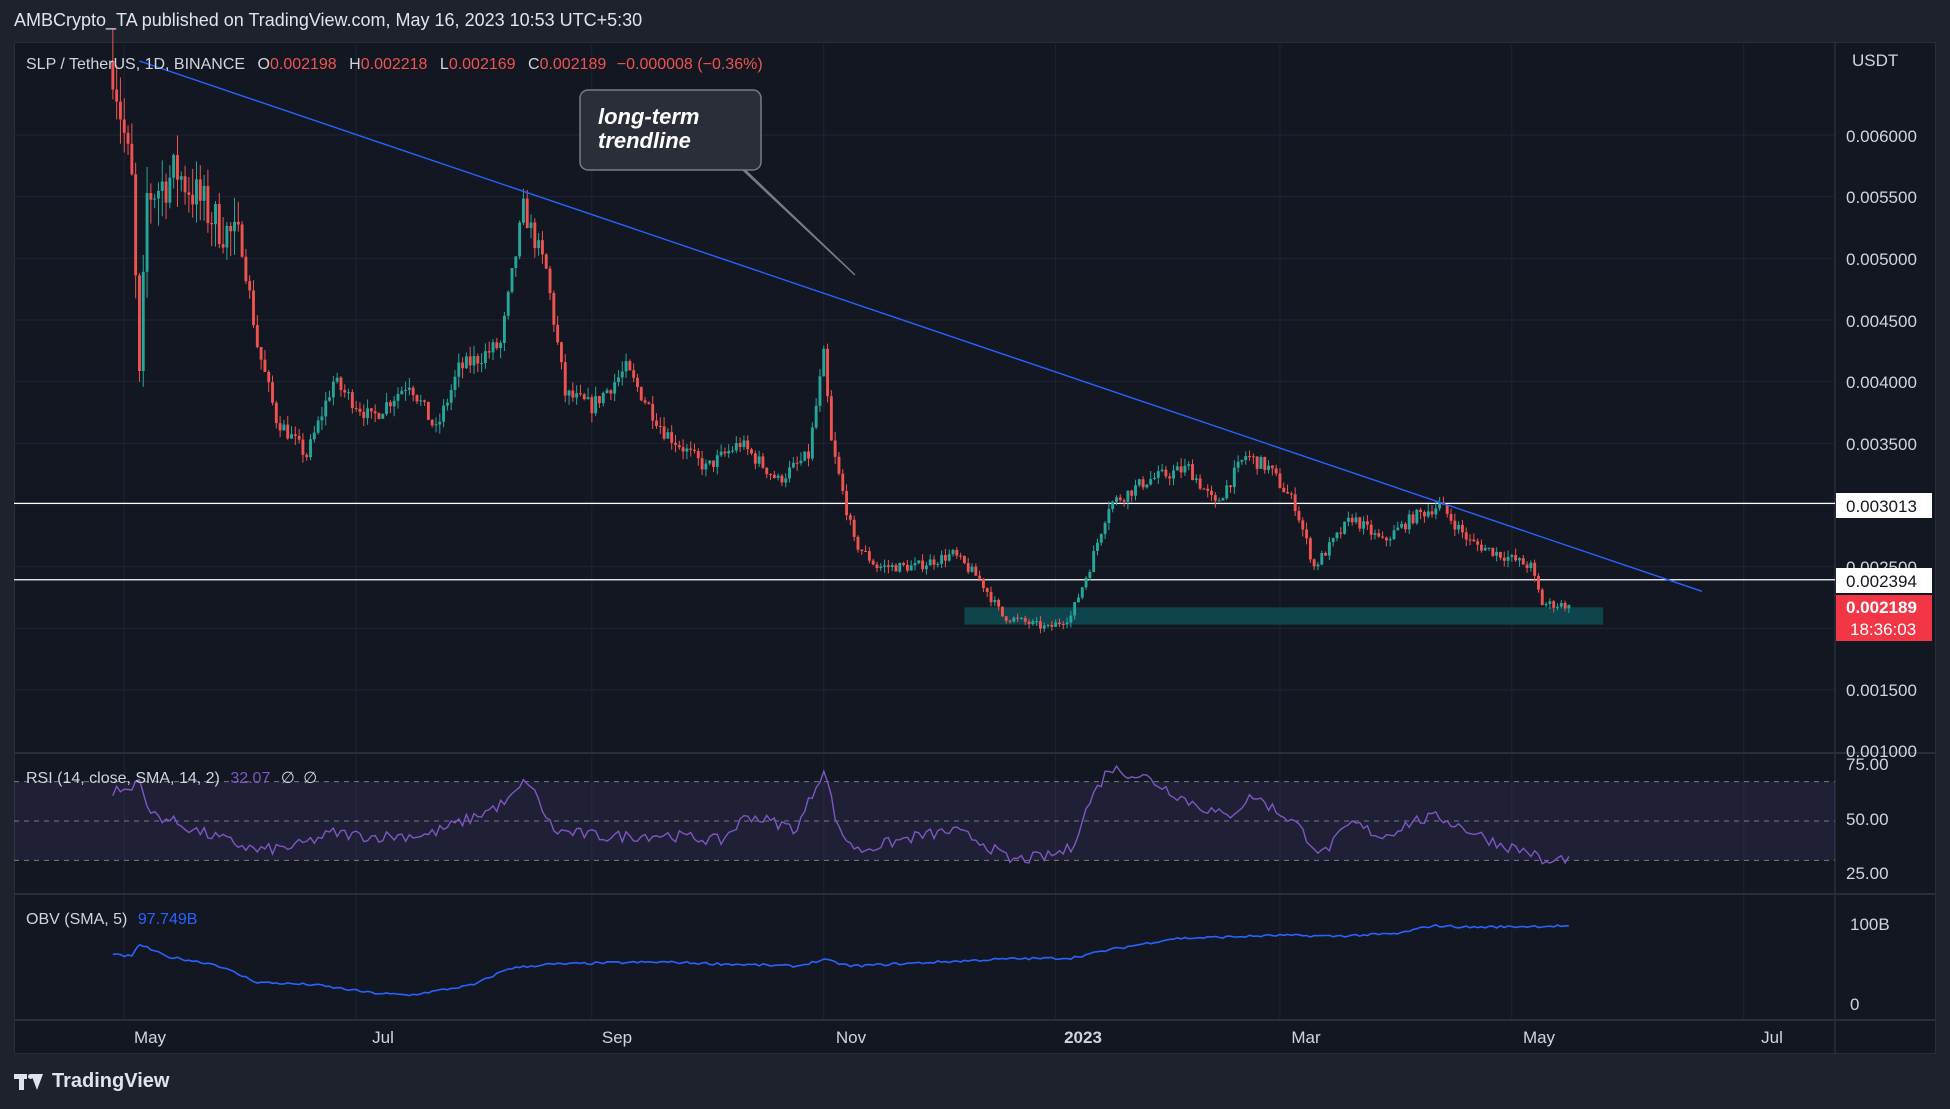 The image size is (1950, 1109). Describe the element at coordinates (1881, 581) in the screenshot. I see `level-2-label: 0.002394` at that location.